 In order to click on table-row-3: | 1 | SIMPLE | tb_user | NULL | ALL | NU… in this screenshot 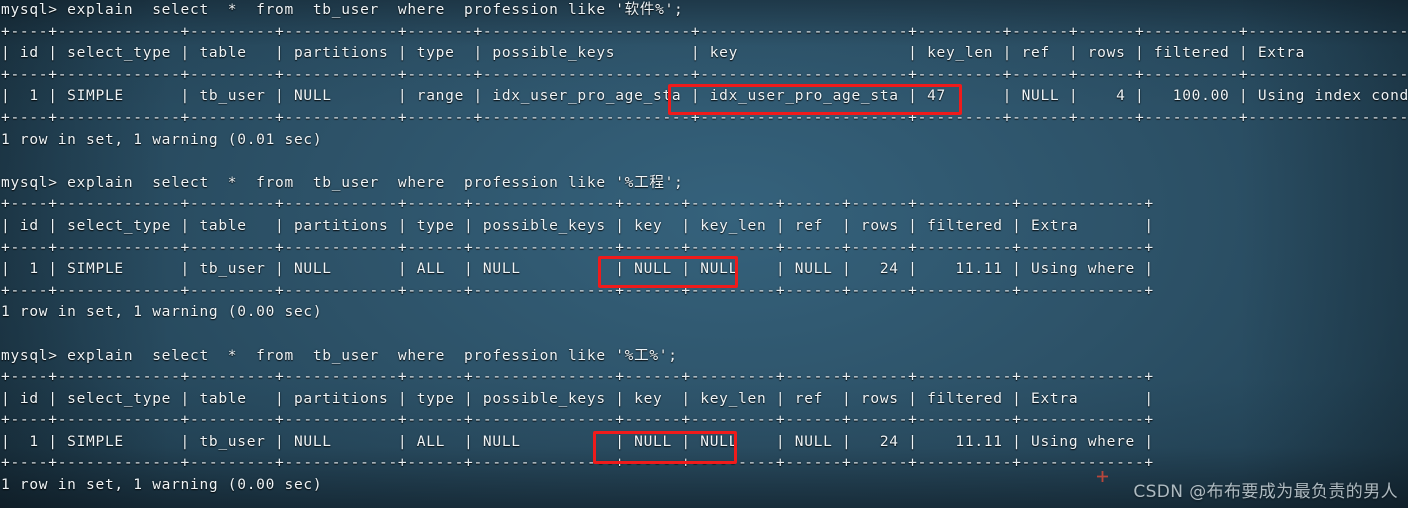, I will do `click(577, 441)`.